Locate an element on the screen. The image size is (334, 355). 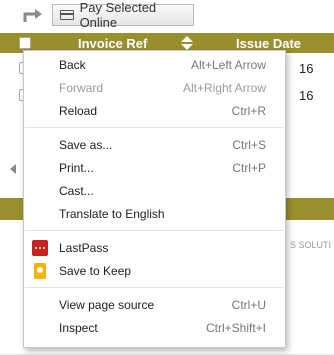
menu-item-lastpass: LastPass is located at coordinates (154, 248).